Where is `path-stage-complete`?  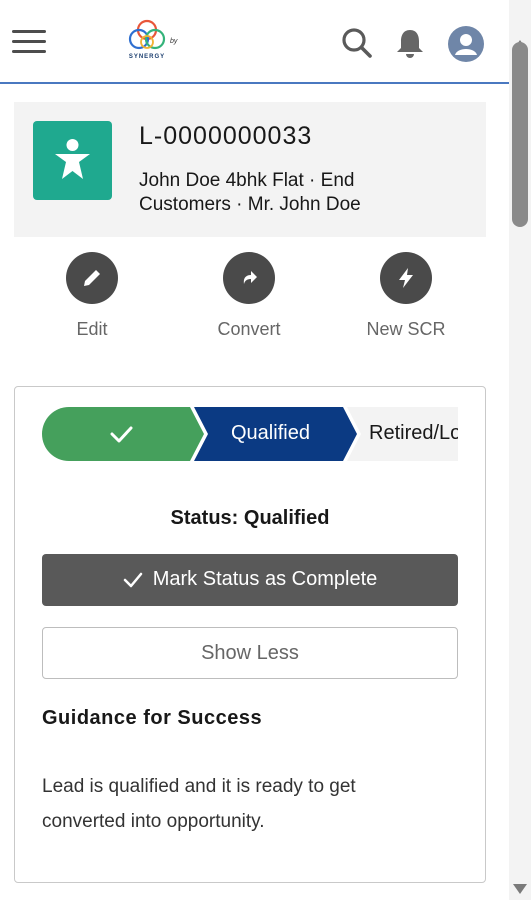
path-stage-complete is located at coordinates (123, 434).